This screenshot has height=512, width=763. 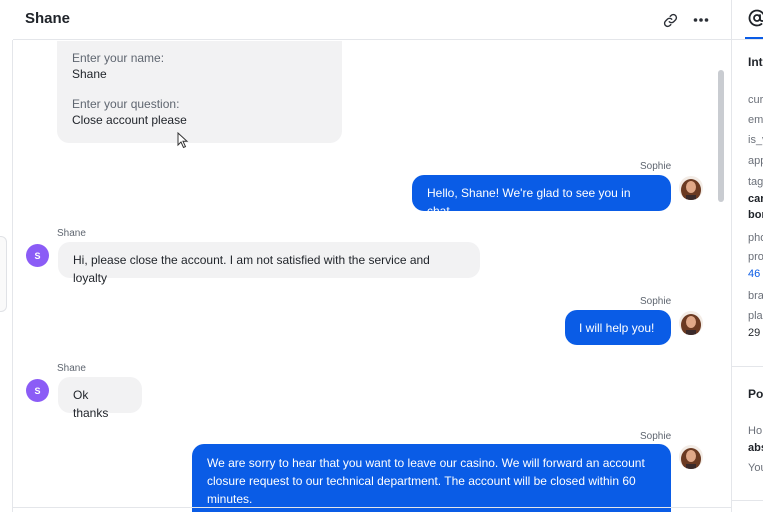 I want to click on chat-header: Shane, so click(x=372, y=20).